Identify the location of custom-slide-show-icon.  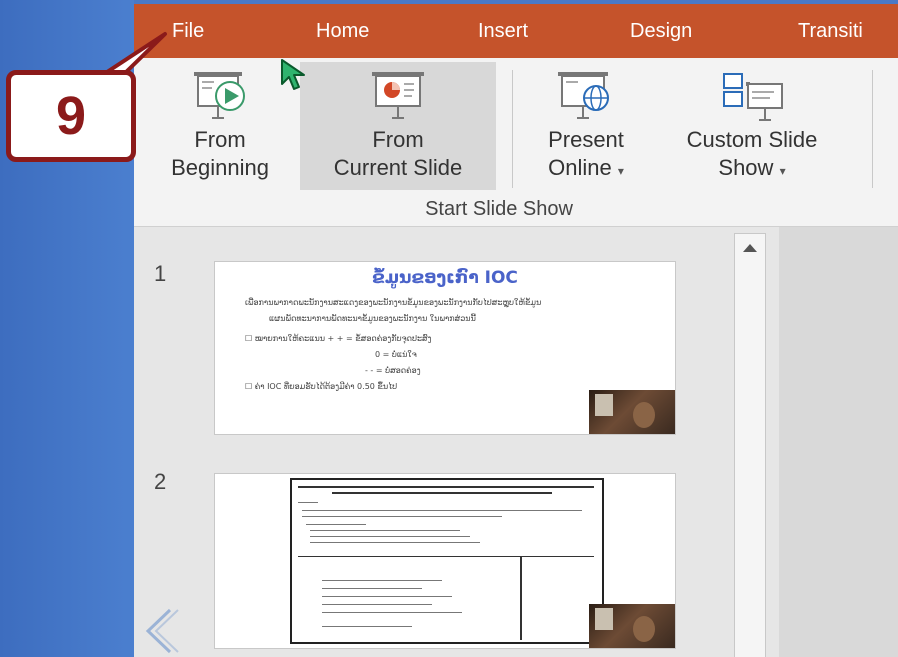
(753, 97).